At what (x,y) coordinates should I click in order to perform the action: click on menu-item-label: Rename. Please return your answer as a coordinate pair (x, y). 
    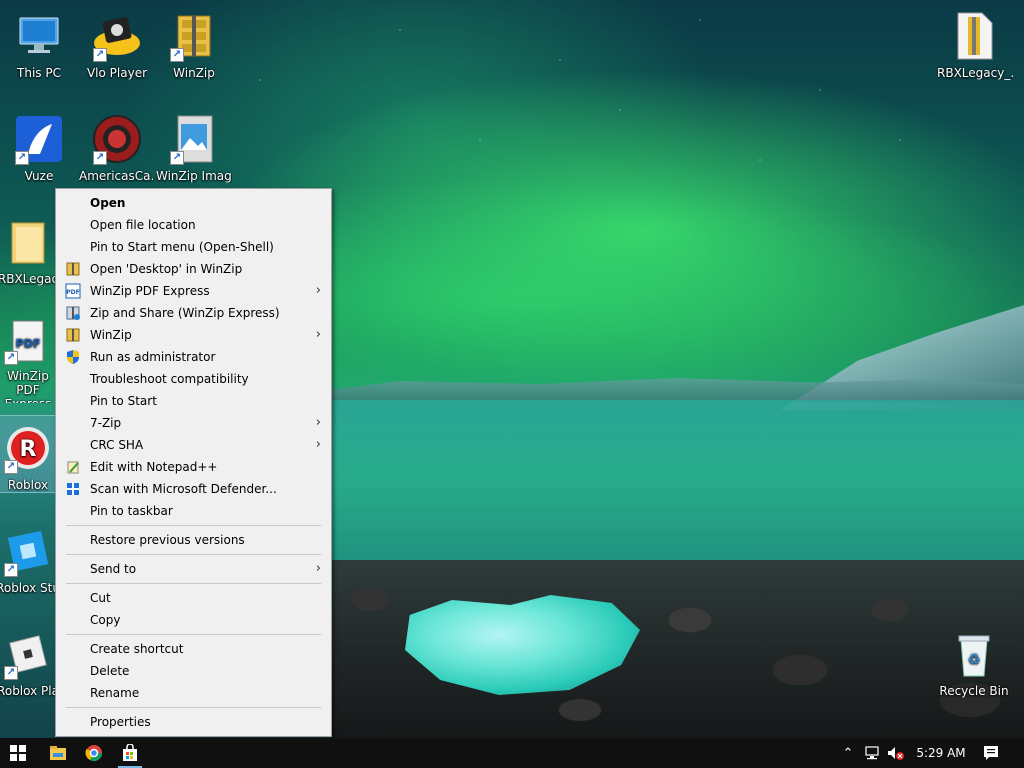
    Looking at the image, I should click on (115, 693).